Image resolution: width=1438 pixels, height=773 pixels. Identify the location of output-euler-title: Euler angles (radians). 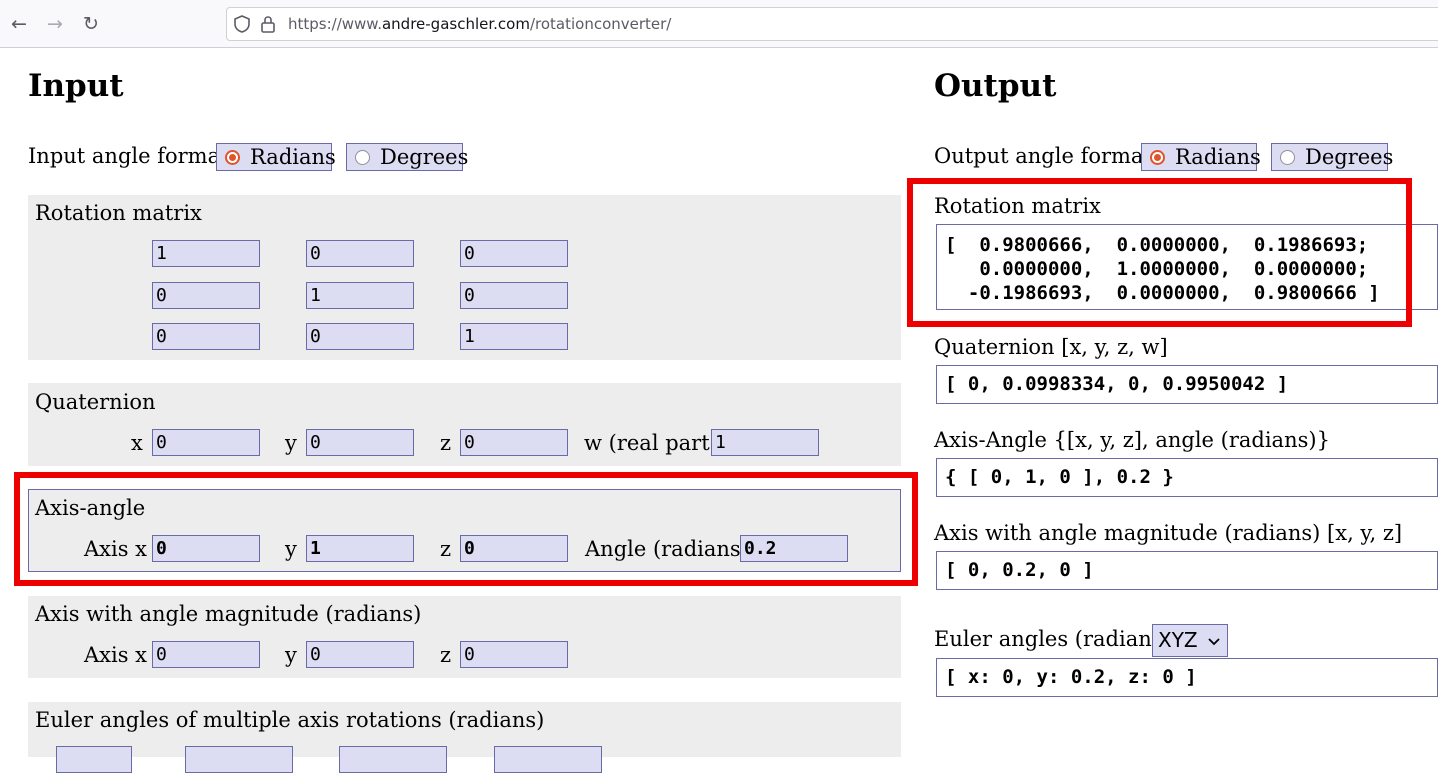
(1052, 639).